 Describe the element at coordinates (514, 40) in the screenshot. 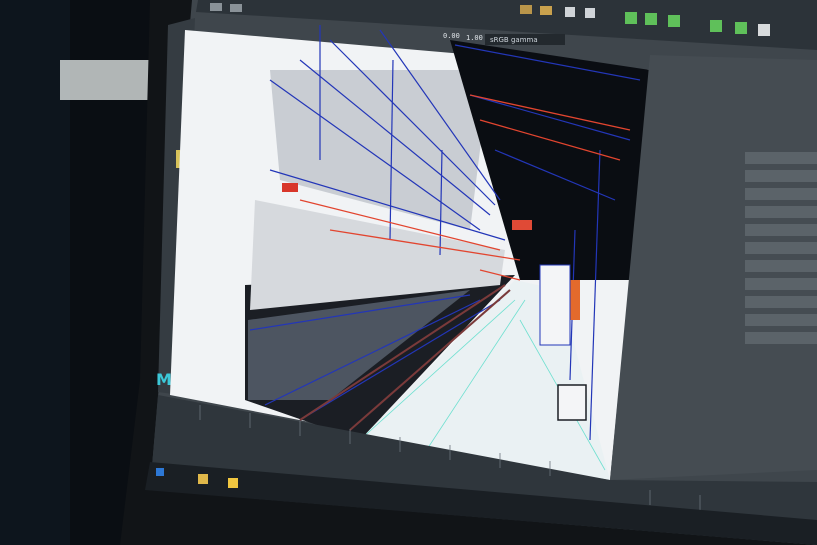

I see `color-space-dropdown-label: sRGB gamma` at that location.